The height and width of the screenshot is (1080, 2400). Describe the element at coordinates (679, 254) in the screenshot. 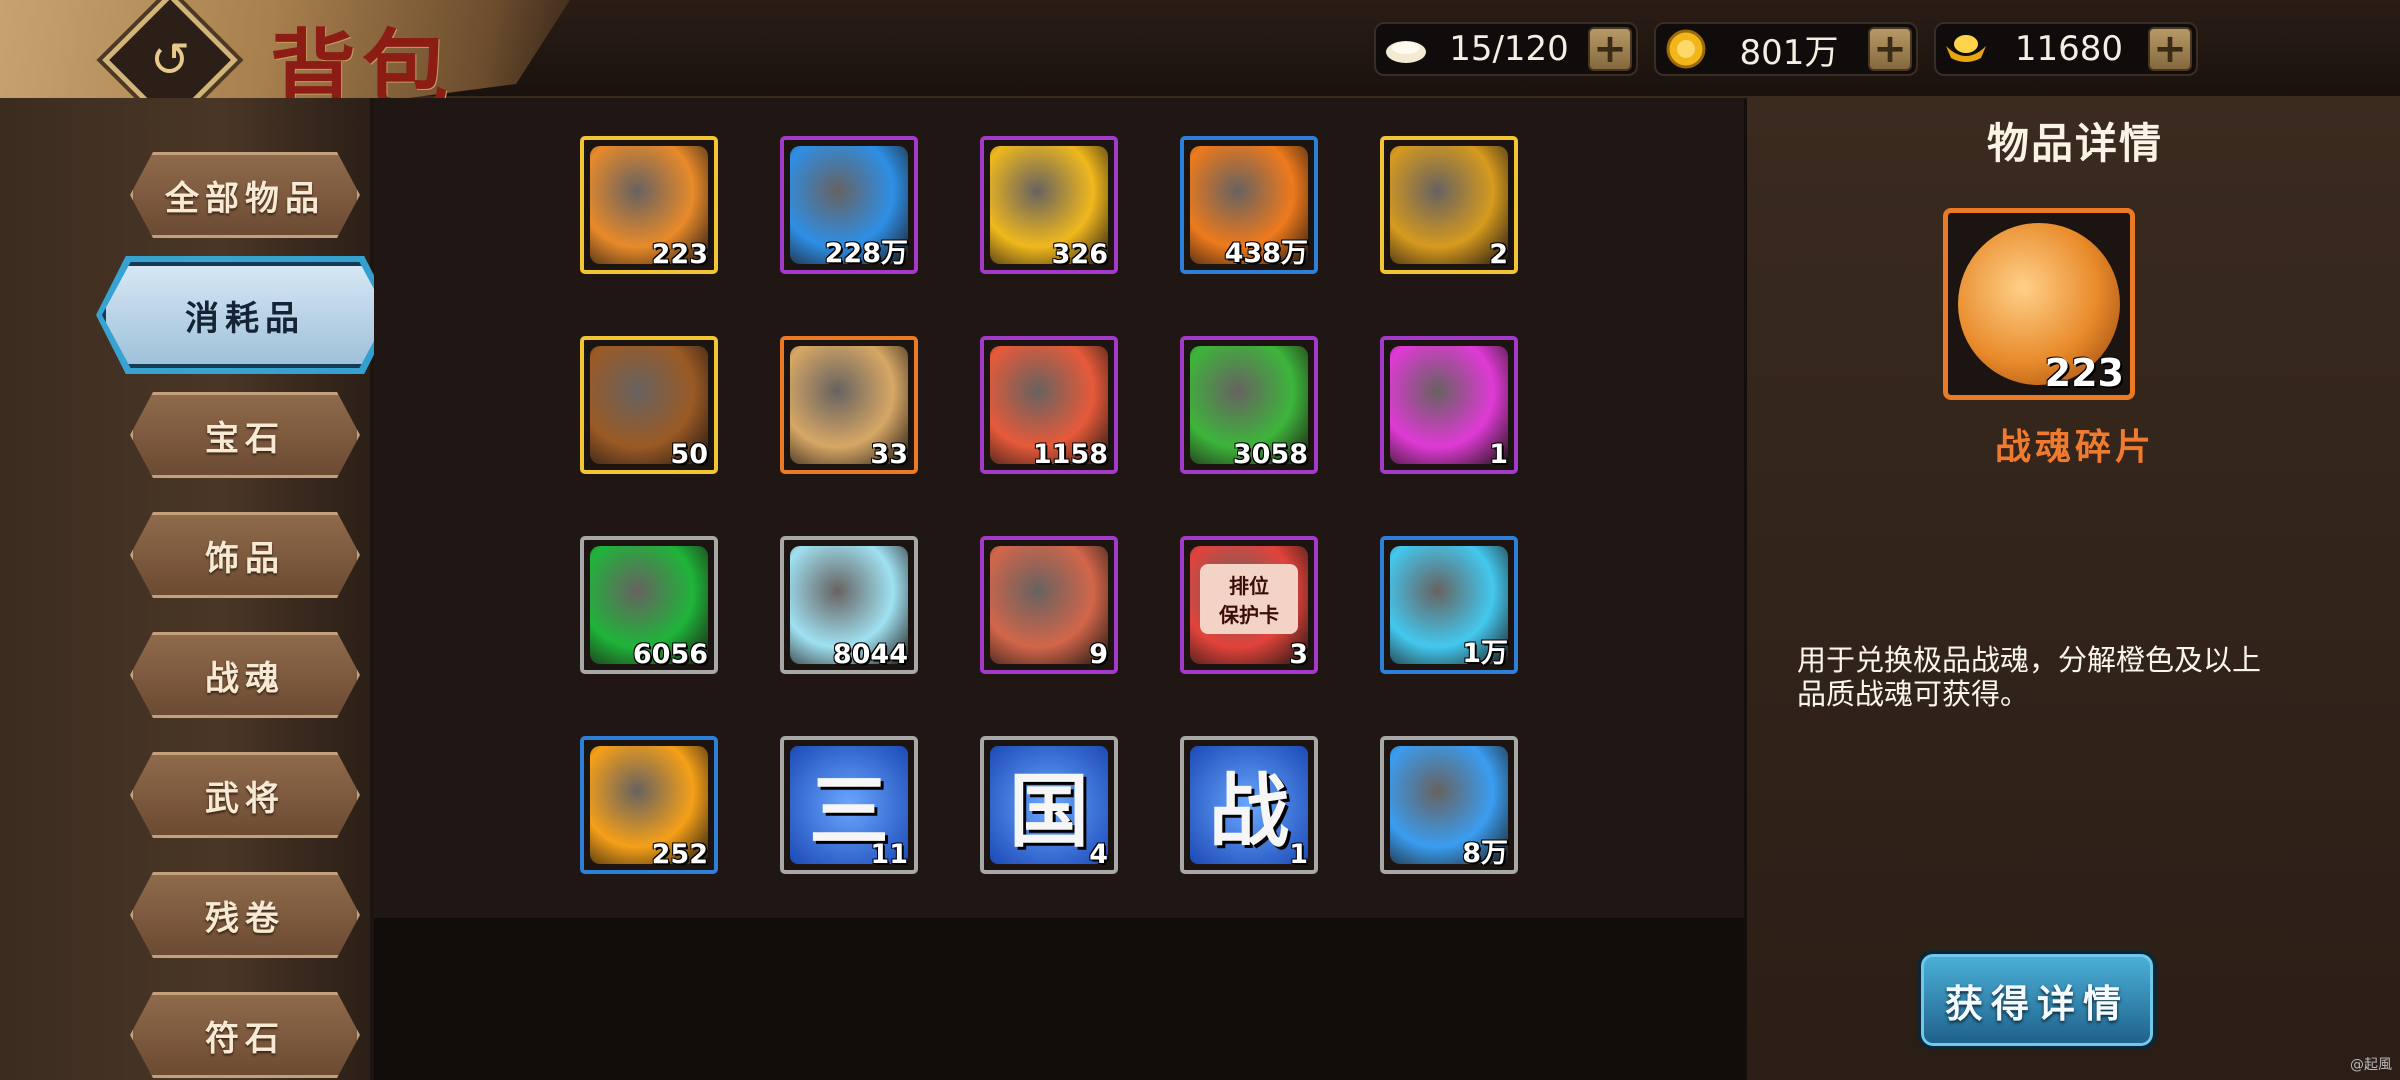

I see `item-count: 223` at that location.